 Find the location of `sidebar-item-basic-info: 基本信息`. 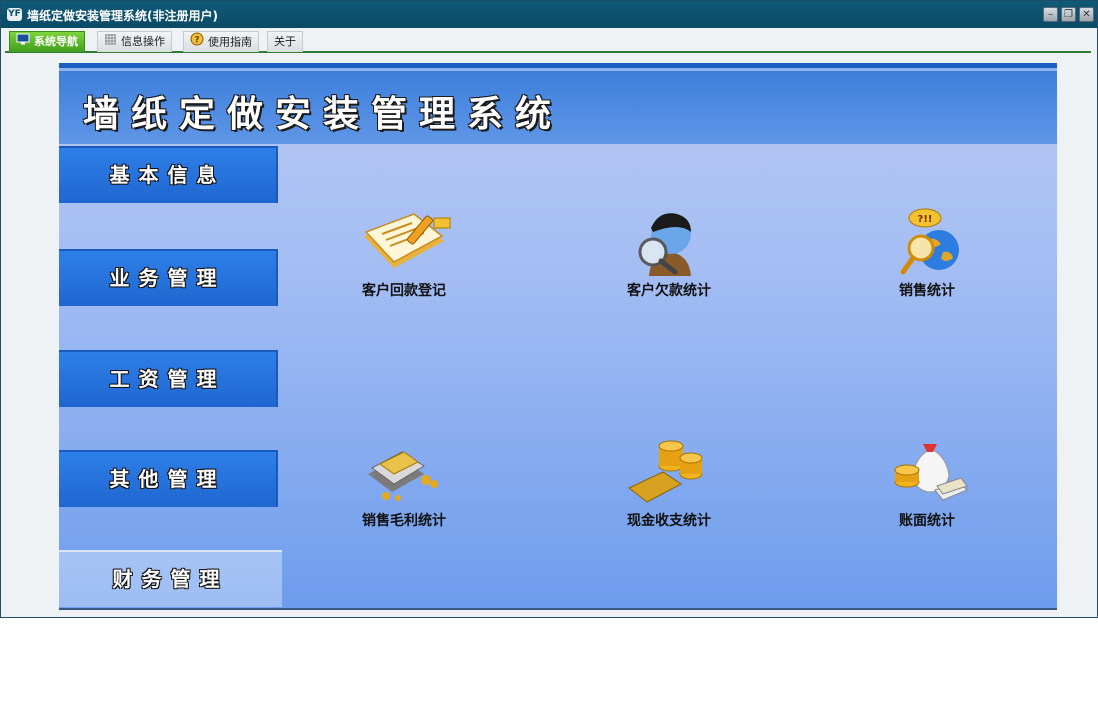

sidebar-item-basic-info: 基本信息 is located at coordinates (168, 174).